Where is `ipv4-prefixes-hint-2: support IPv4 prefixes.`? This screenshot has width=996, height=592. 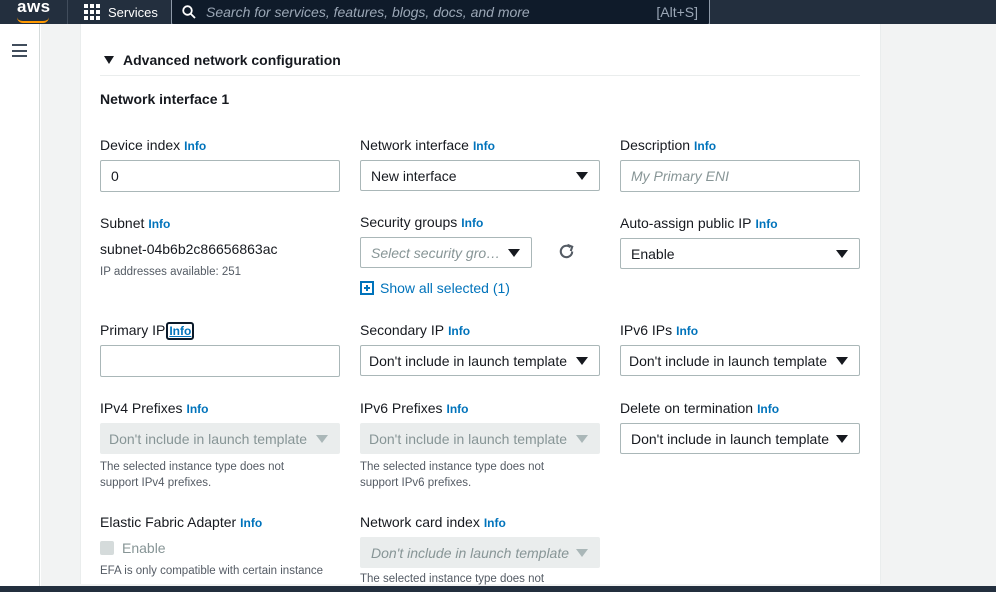
ipv4-prefixes-hint-2: support IPv4 prefixes. is located at coordinates (156, 483).